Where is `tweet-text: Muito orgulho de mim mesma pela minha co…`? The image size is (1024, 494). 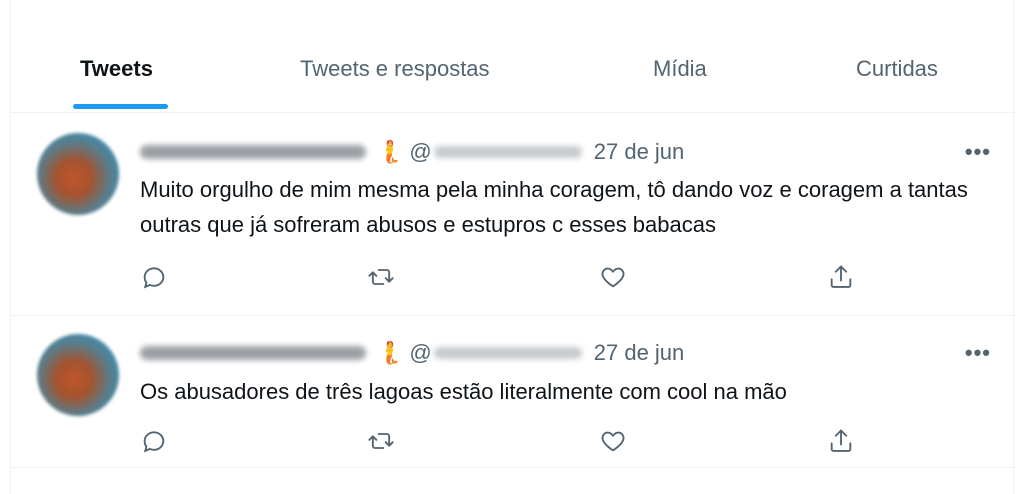
tweet-text: Muito orgulho de mim mesma pela minha co… is located at coordinates (554, 207).